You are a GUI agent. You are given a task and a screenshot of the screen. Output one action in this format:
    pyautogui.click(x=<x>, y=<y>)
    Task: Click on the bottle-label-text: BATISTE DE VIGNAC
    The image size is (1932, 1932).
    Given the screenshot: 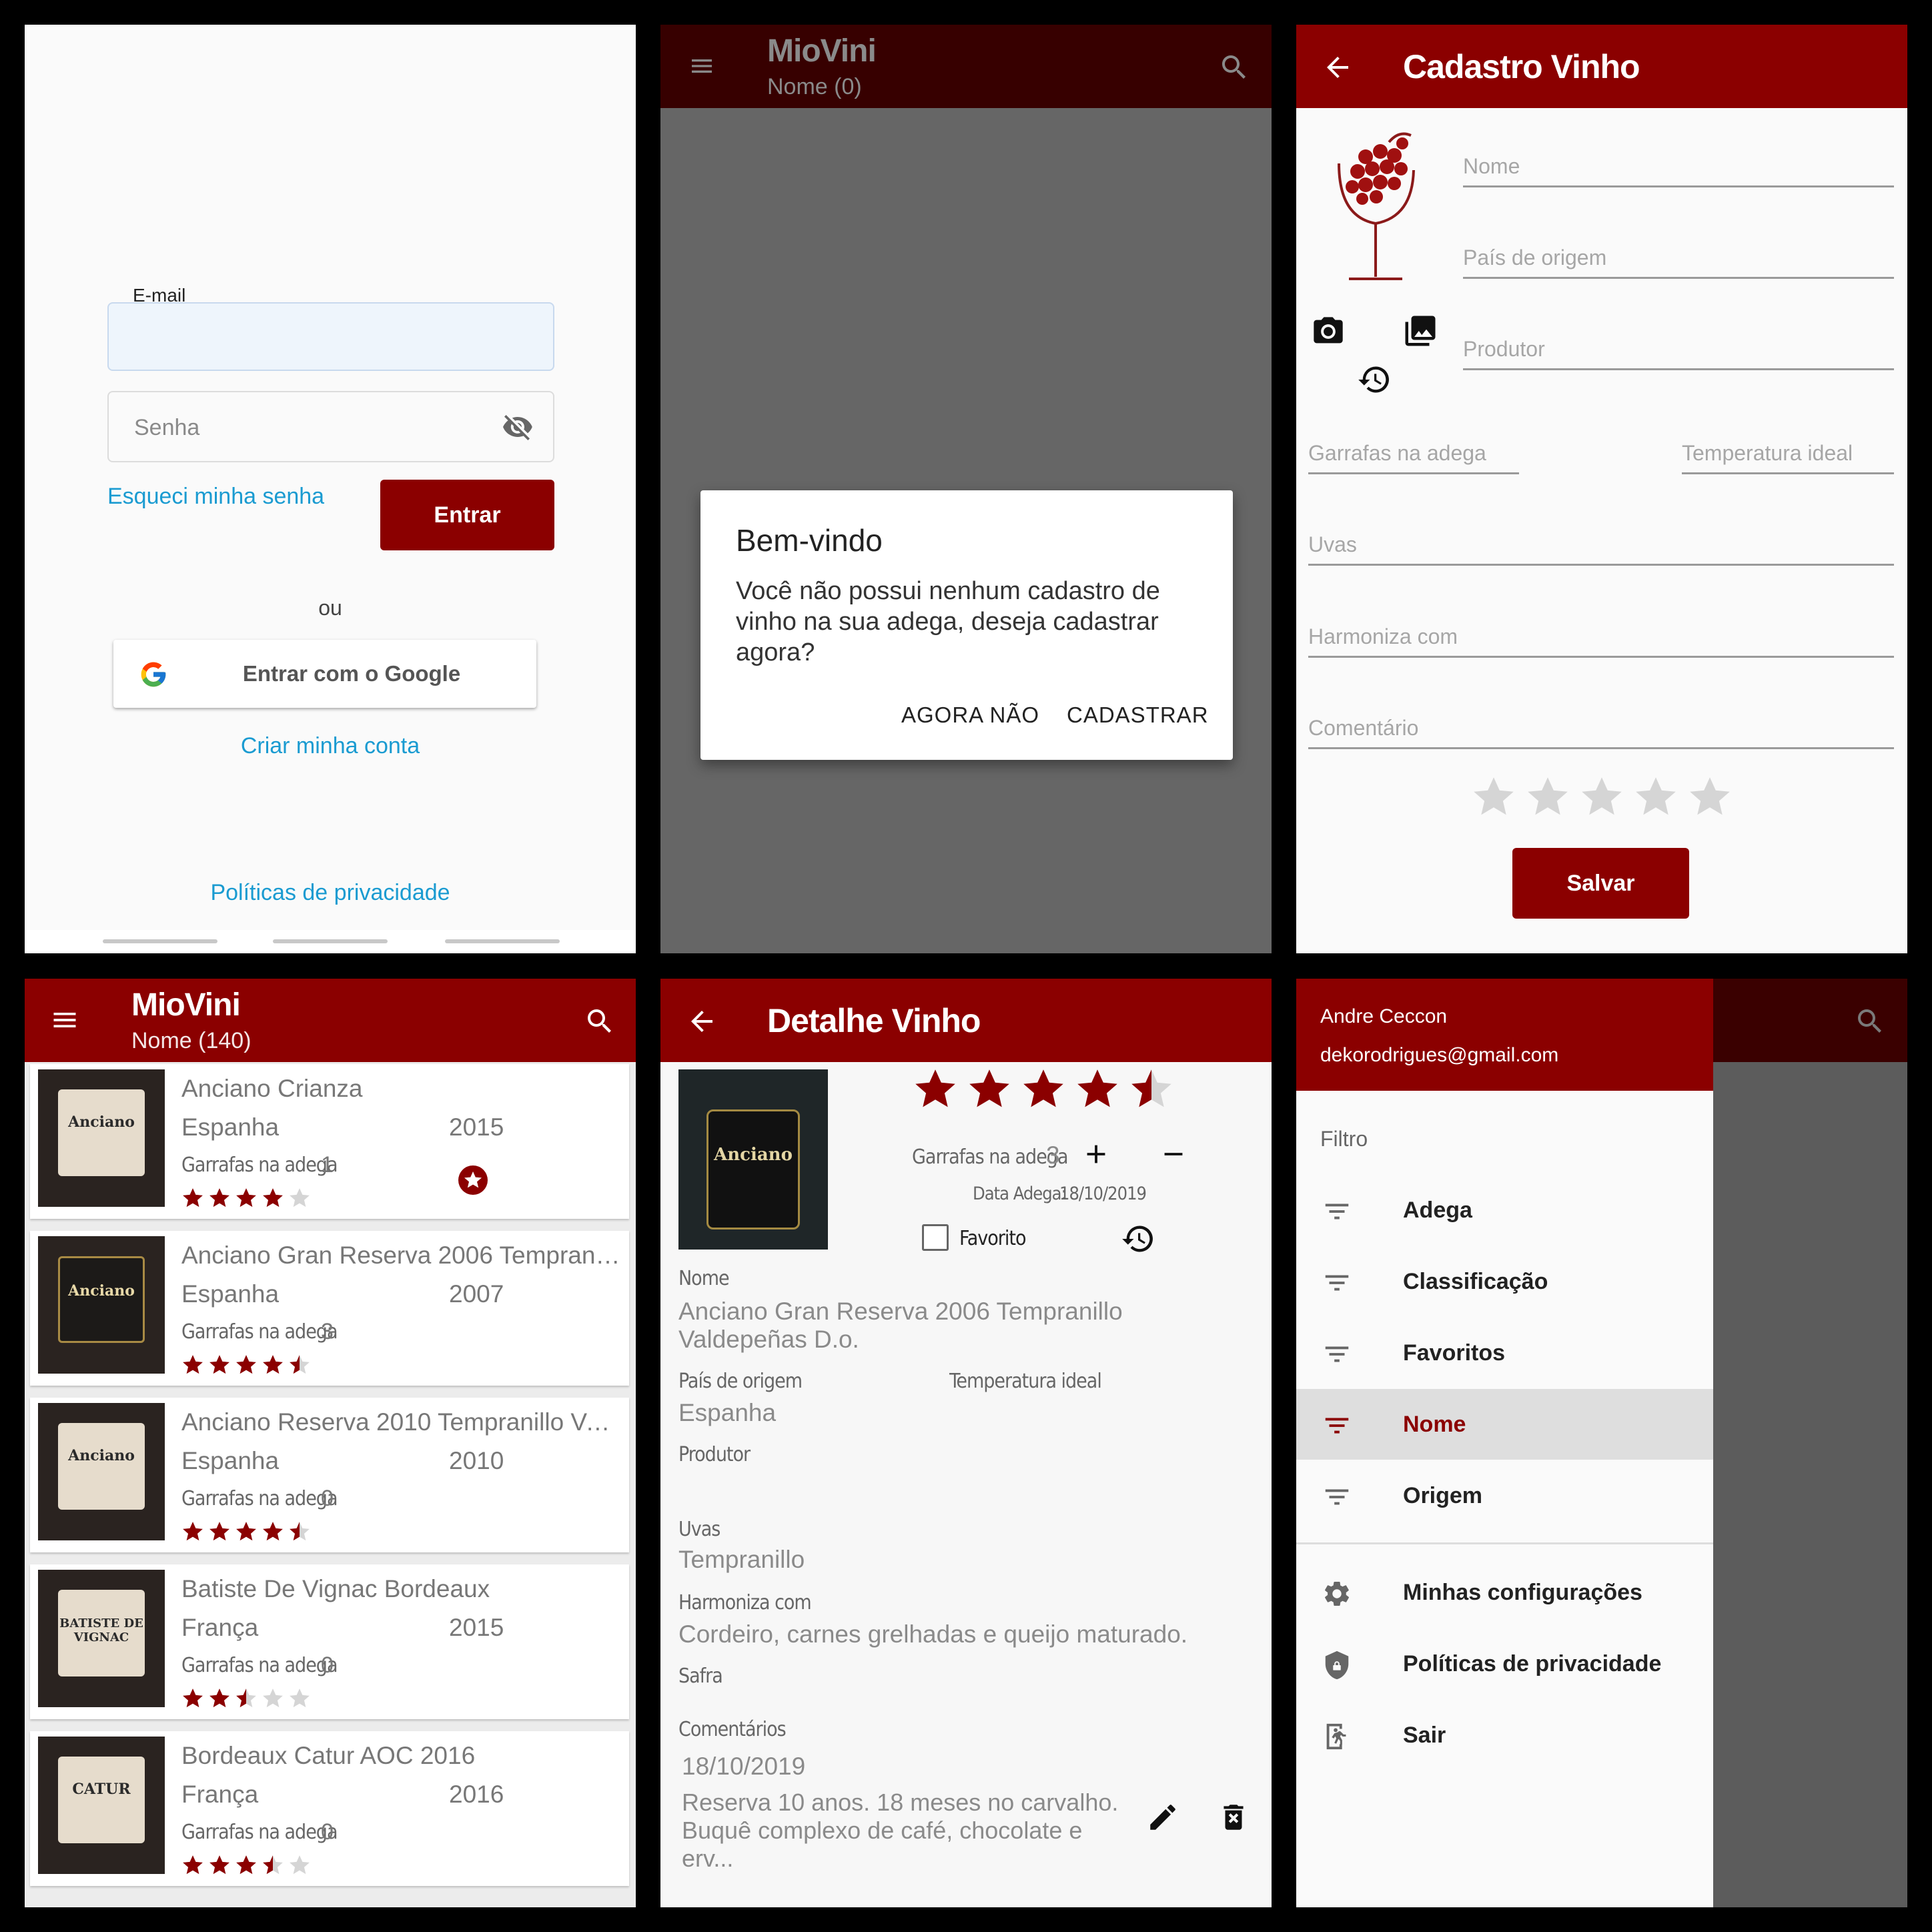 What is the action you would take?
    pyautogui.click(x=101, y=1630)
    